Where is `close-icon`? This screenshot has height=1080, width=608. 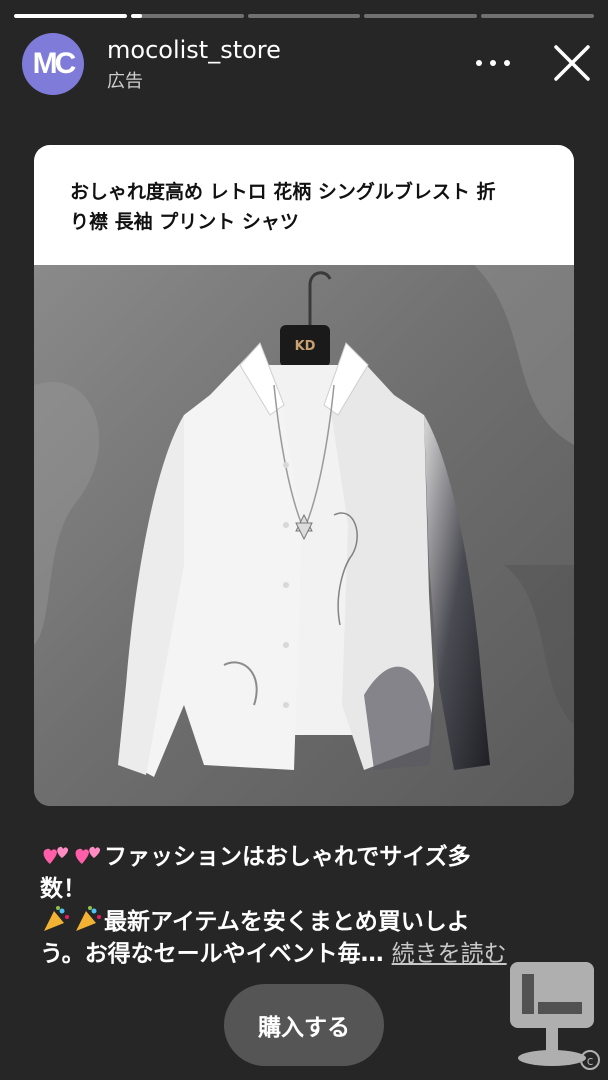
close-icon is located at coordinates (572, 63).